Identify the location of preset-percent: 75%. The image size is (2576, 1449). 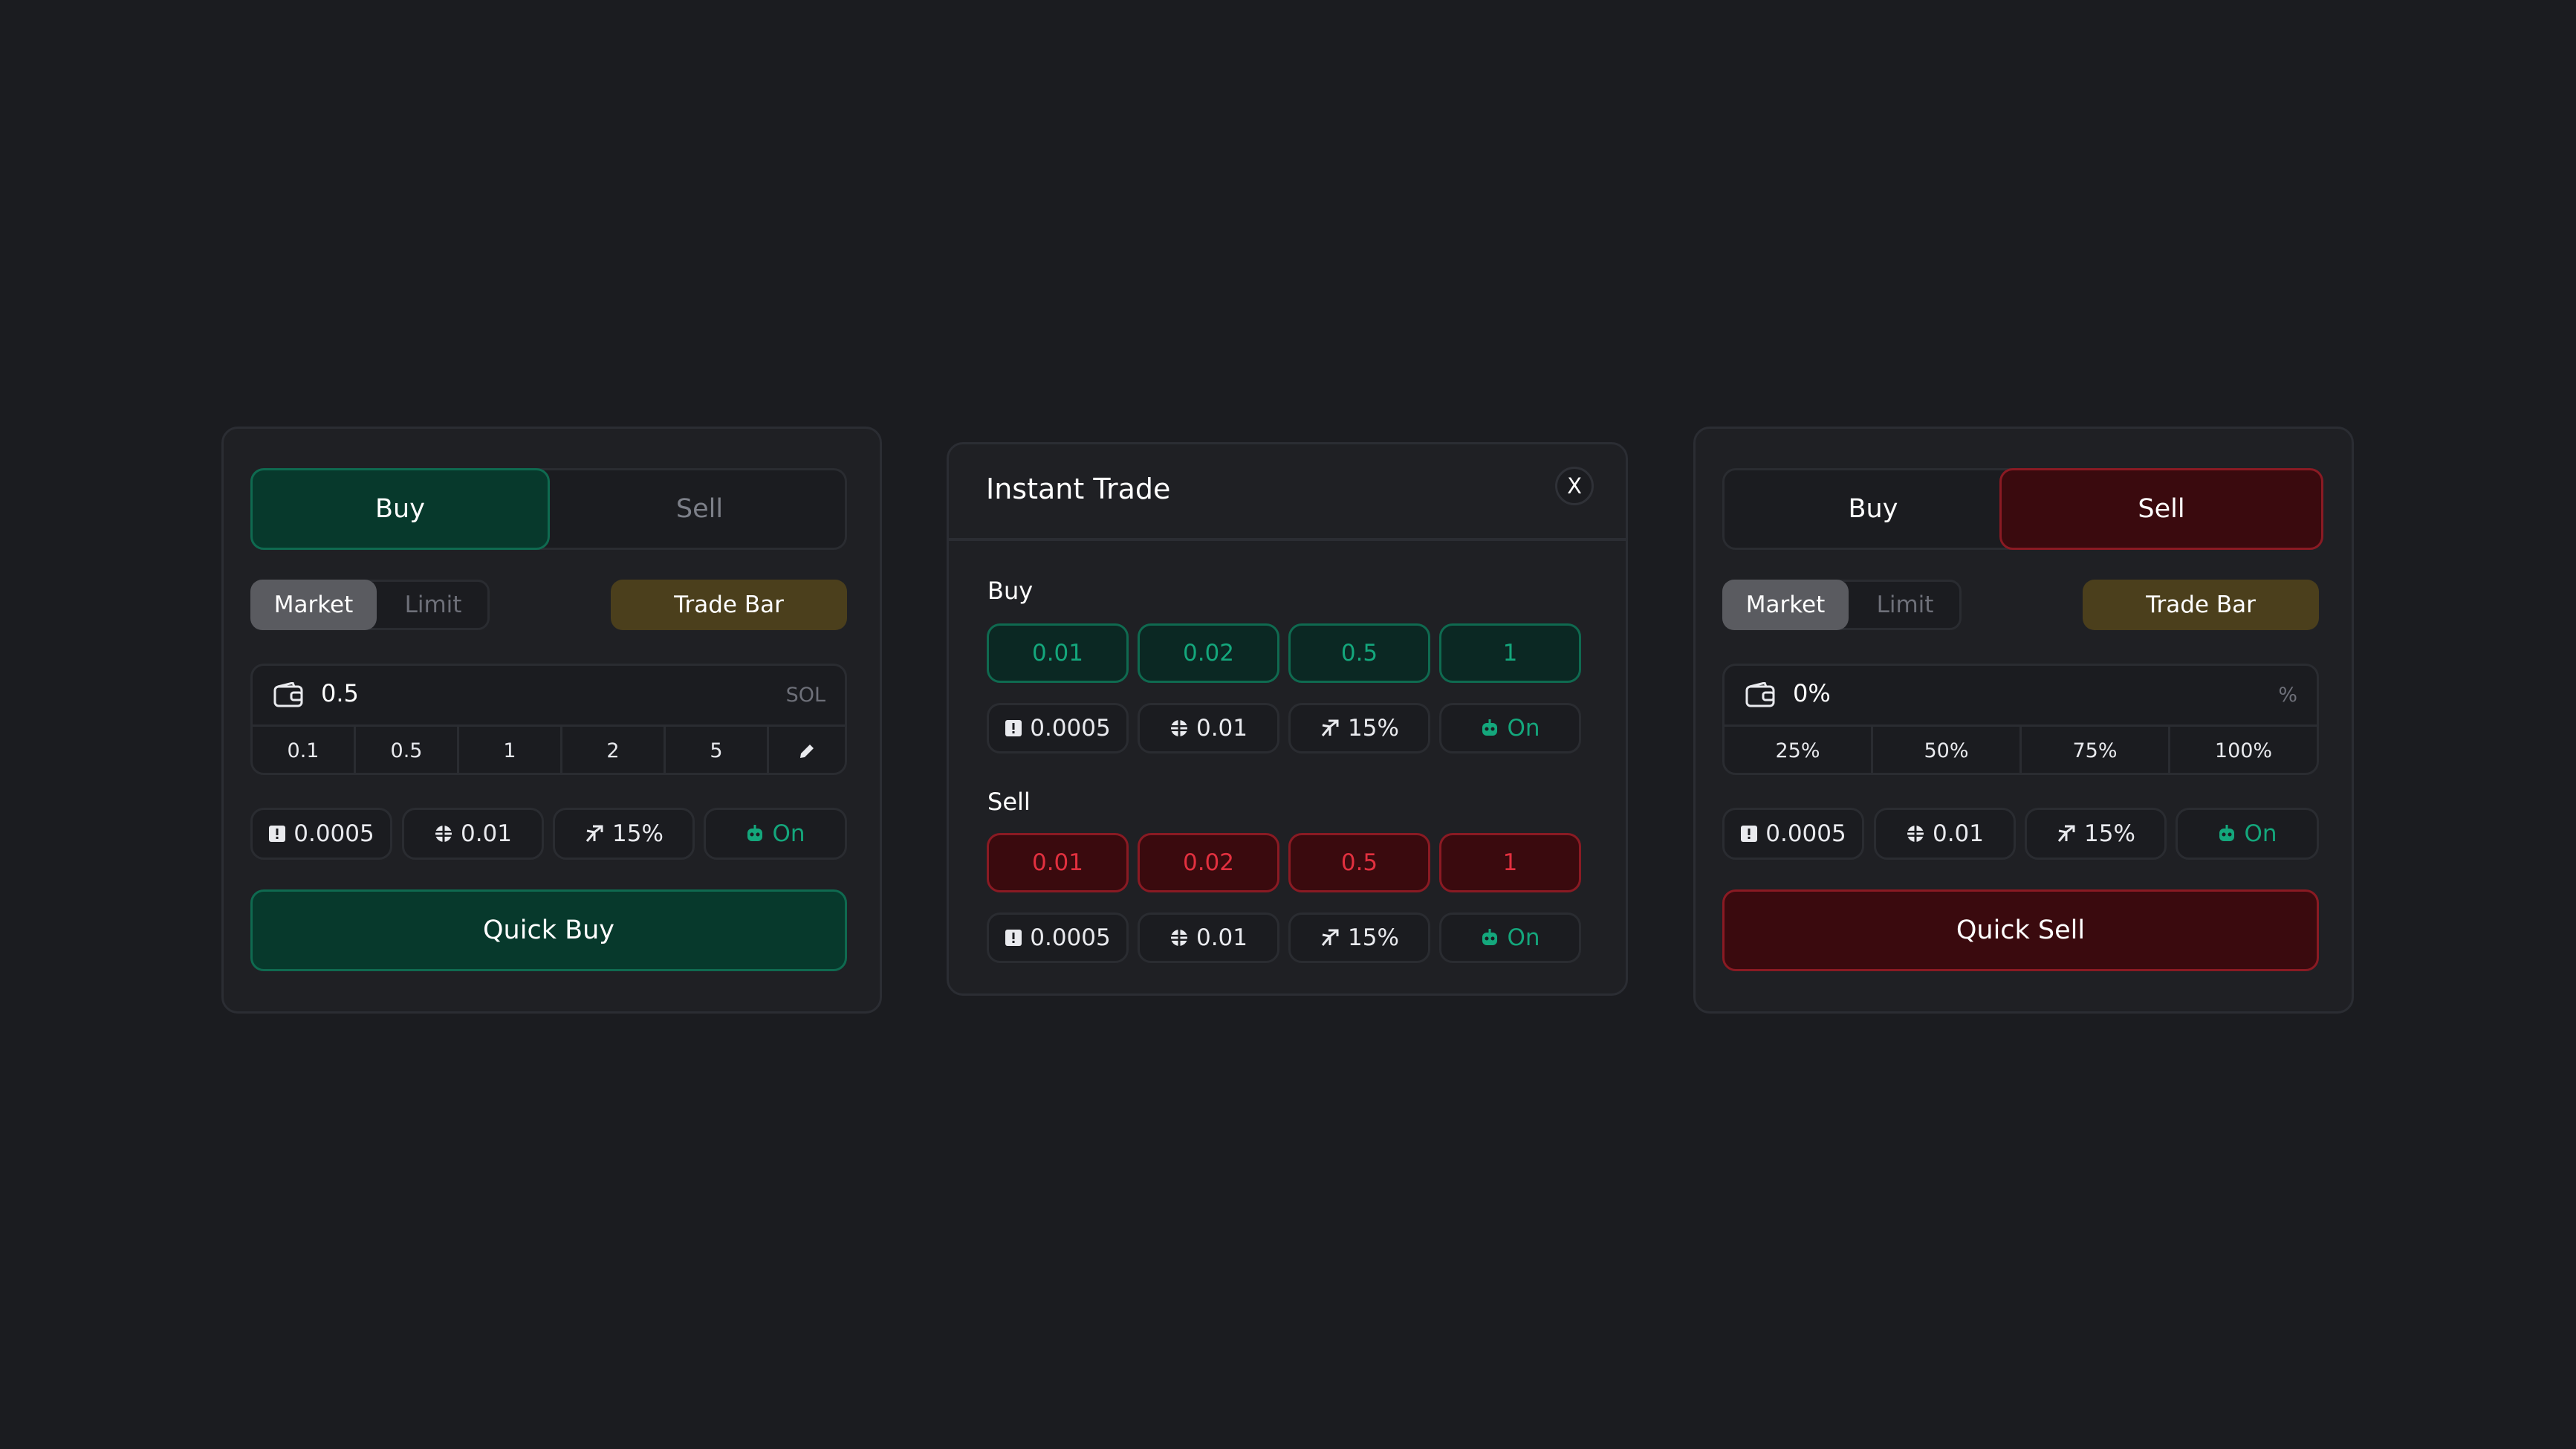
(2096, 750).